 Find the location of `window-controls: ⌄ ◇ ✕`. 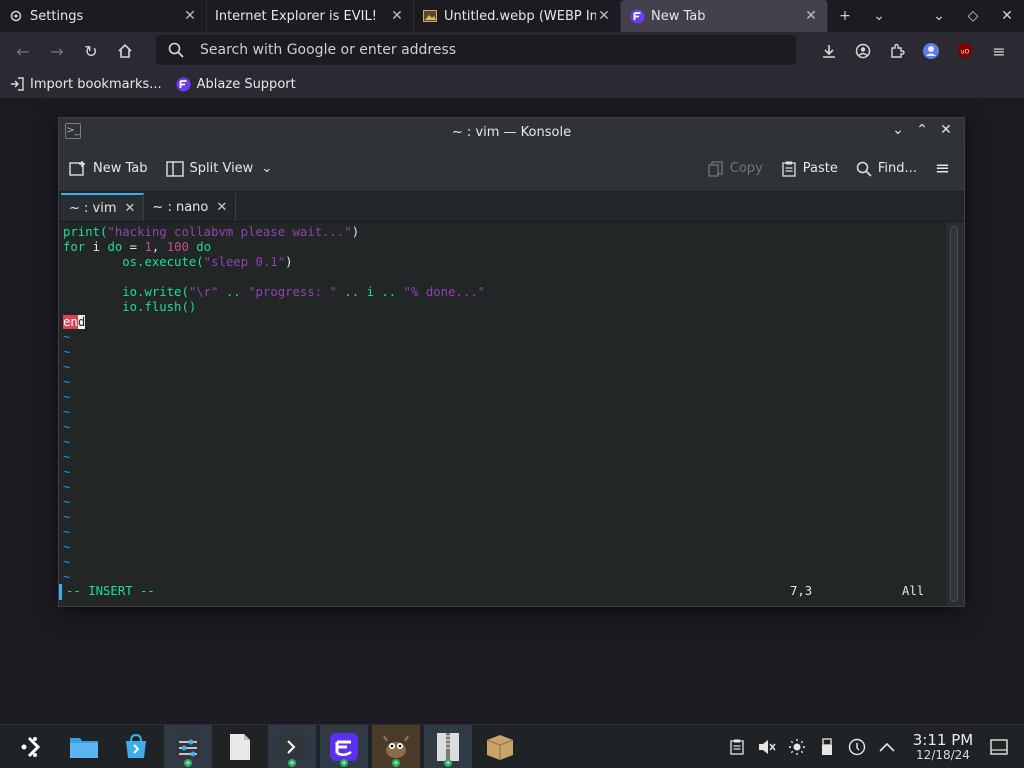

window-controls: ⌄ ◇ ✕ is located at coordinates (973, 16).